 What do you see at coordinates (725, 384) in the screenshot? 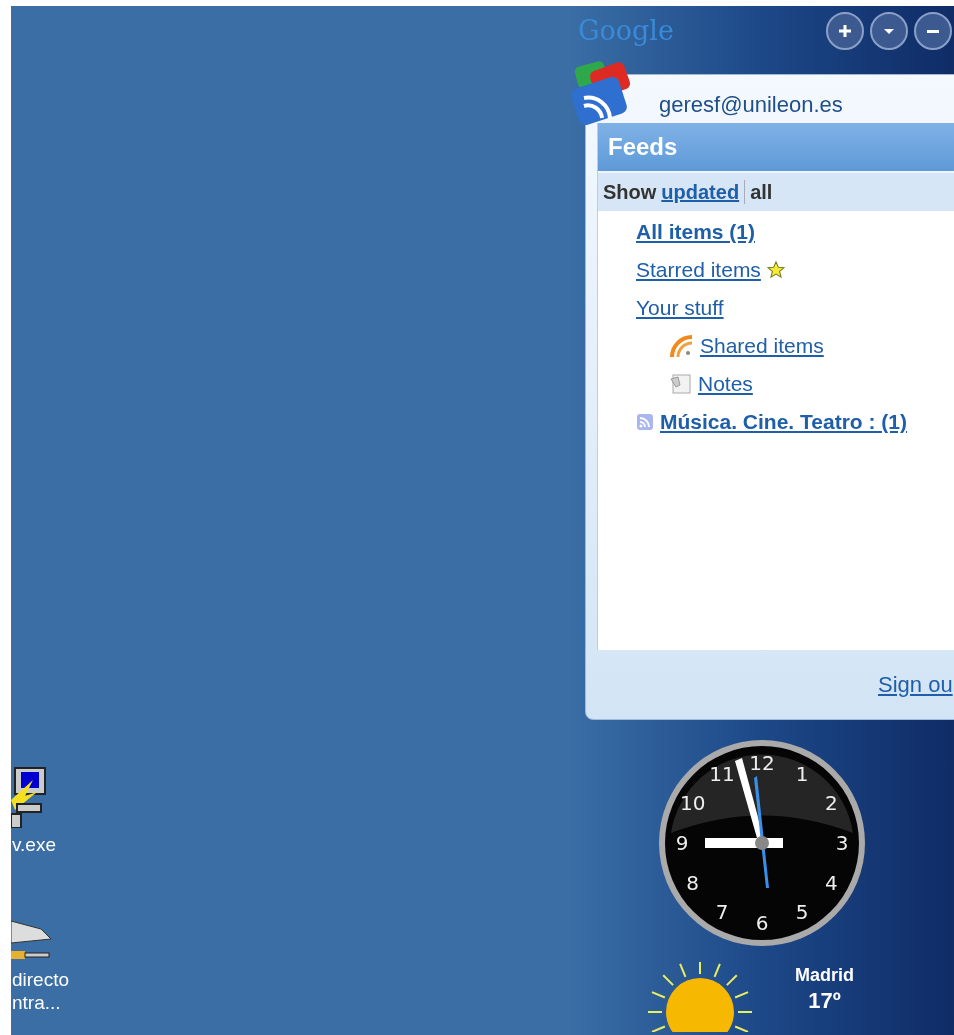
I see `feed-link: Notes` at bounding box center [725, 384].